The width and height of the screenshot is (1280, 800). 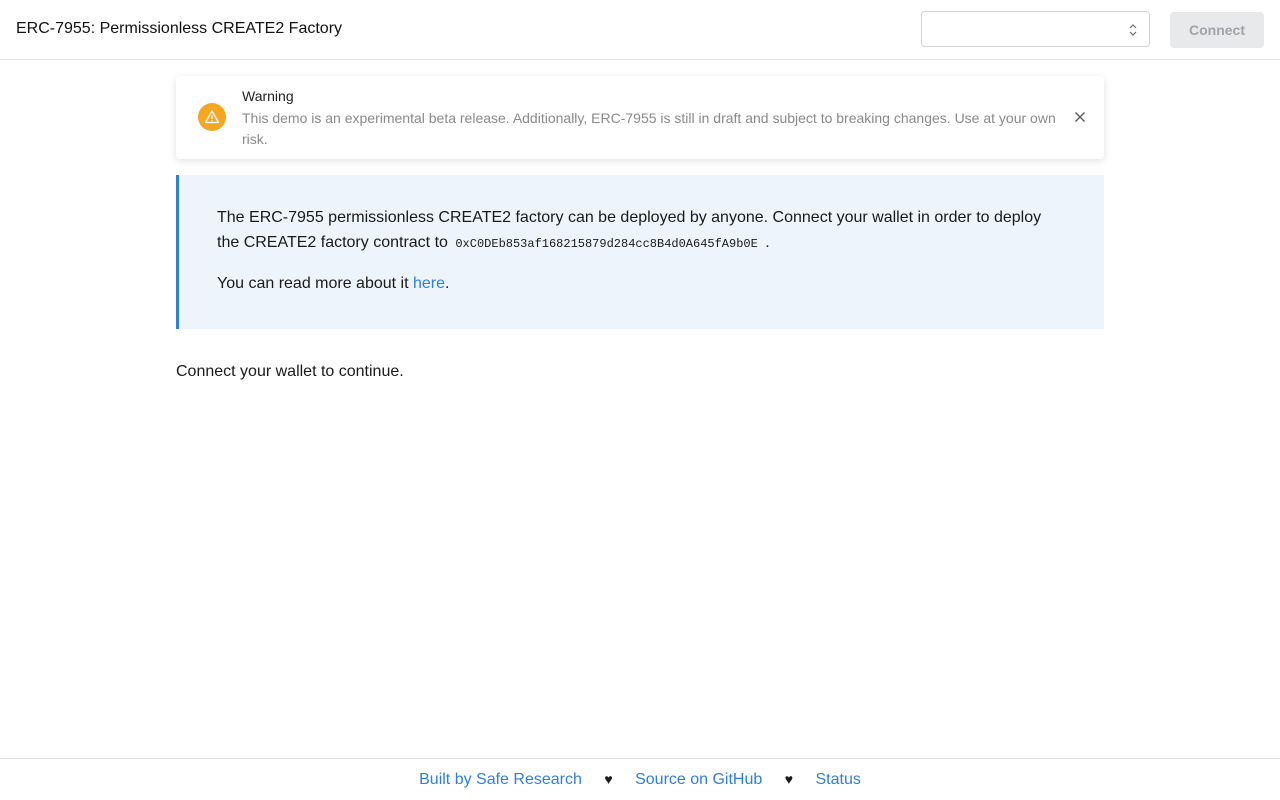 I want to click on read-more-paragraph: You can read more about it here., so click(x=333, y=283).